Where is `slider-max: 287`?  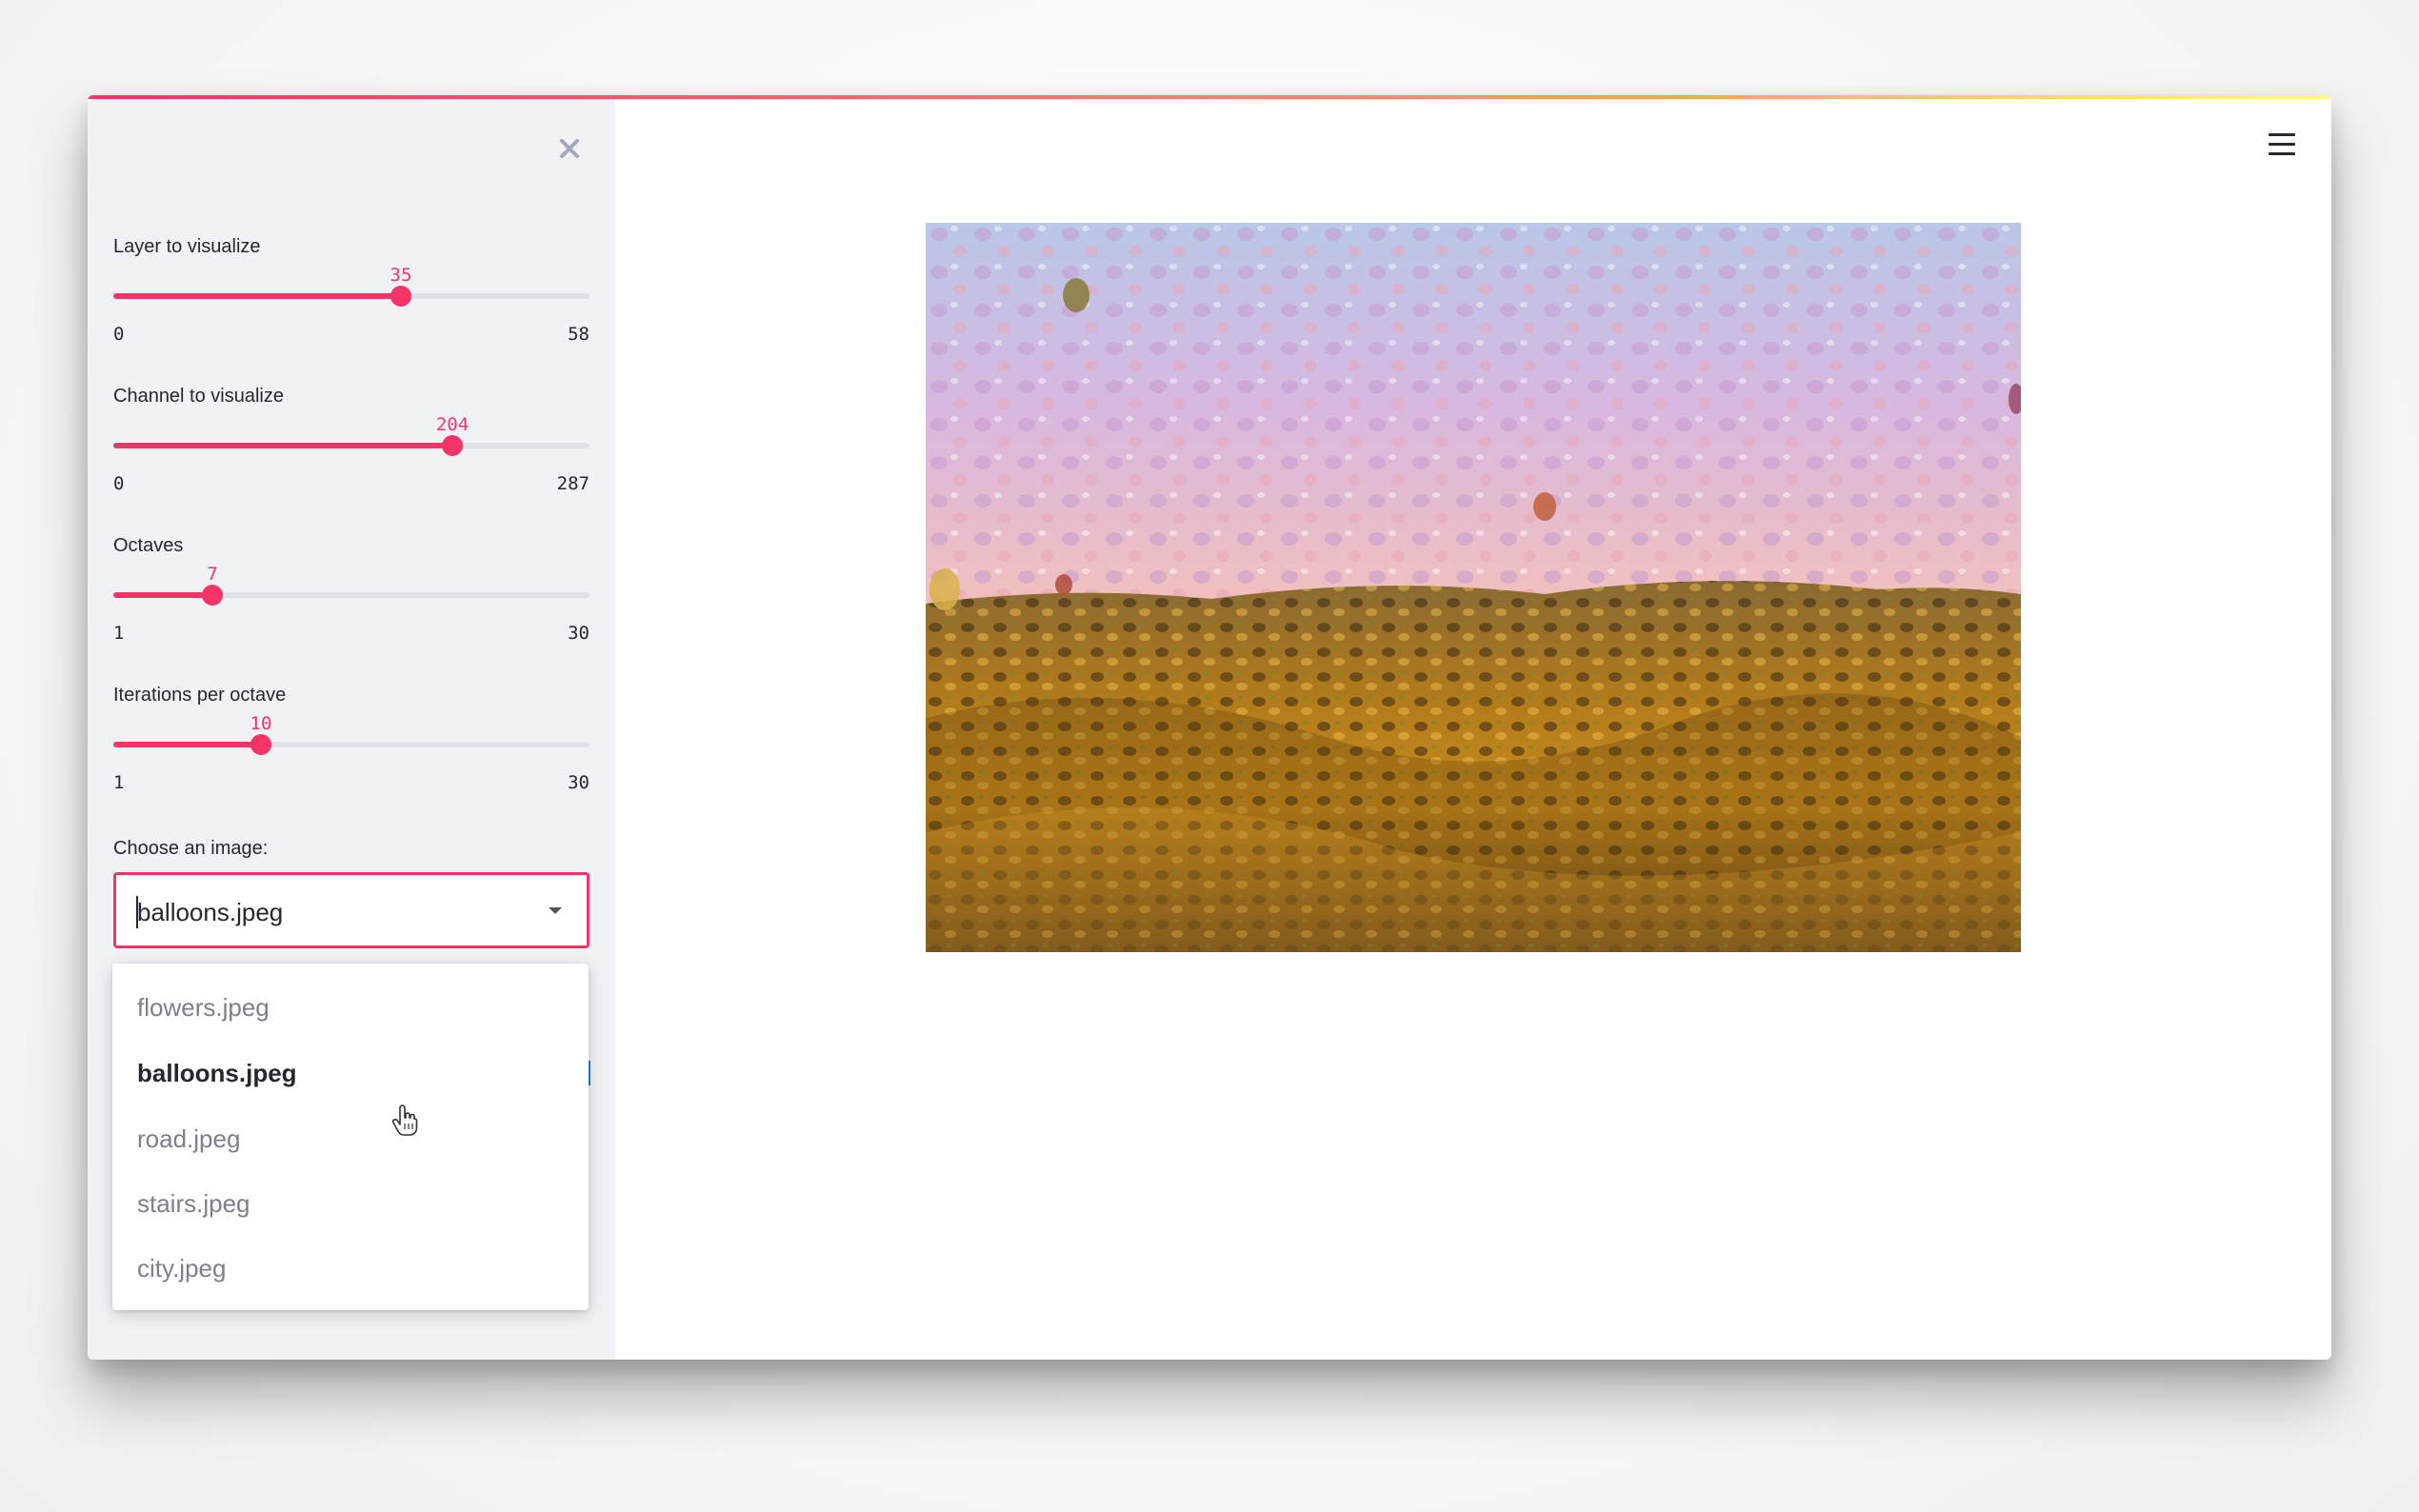
slider-max: 287 is located at coordinates (573, 483).